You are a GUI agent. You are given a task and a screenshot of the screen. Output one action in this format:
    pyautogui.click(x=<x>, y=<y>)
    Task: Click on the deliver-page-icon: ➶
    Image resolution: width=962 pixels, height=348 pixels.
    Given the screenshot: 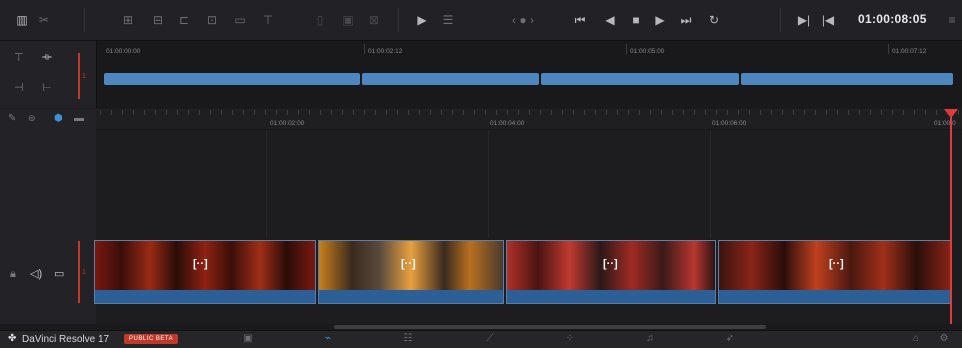 What is the action you would take?
    pyautogui.click(x=730, y=338)
    